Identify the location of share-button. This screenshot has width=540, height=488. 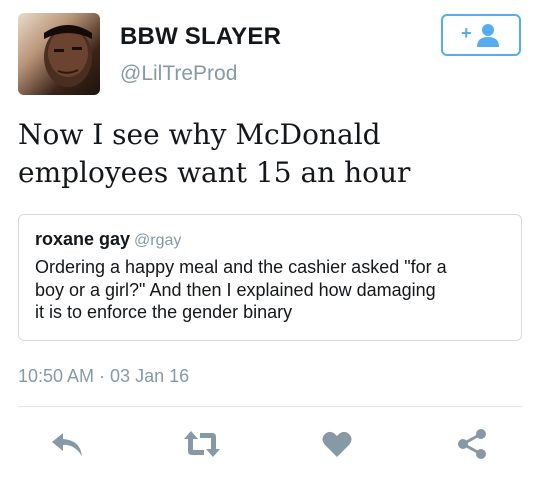
(472, 444).